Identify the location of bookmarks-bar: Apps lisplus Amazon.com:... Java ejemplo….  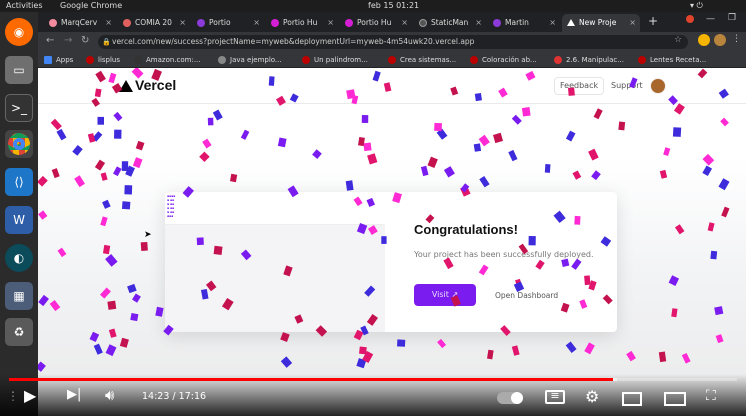
(392, 60).